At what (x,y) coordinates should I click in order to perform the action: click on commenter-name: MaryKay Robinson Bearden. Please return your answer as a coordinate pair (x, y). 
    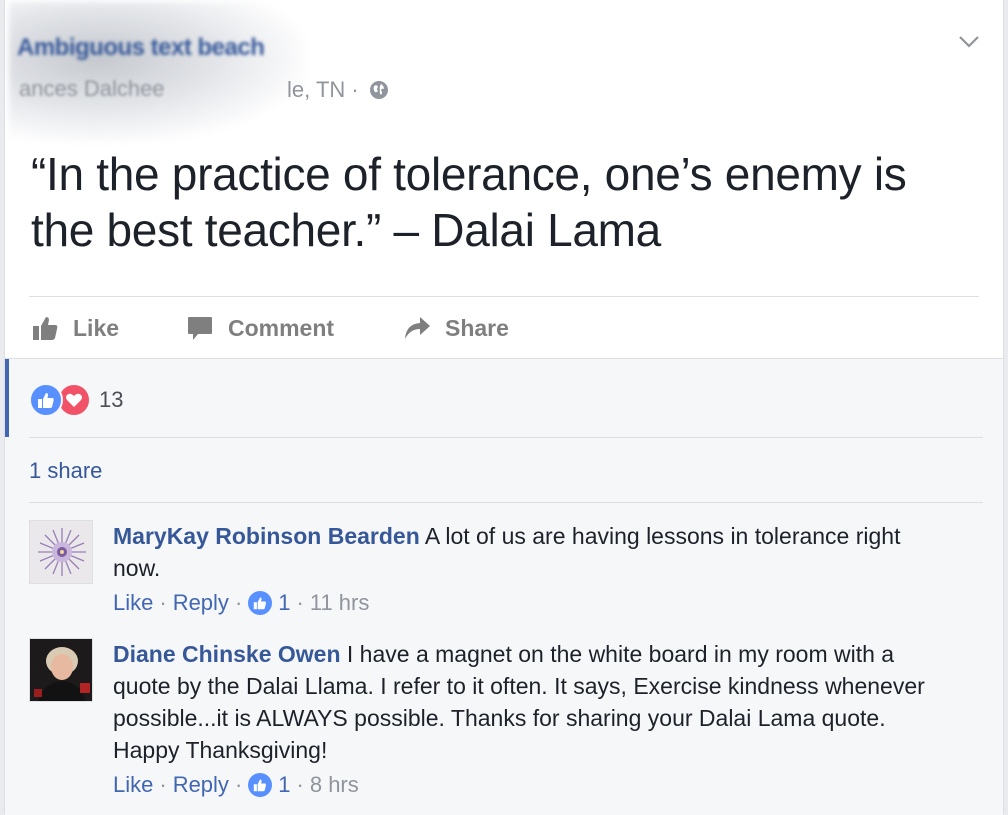
    Looking at the image, I should click on (266, 536).